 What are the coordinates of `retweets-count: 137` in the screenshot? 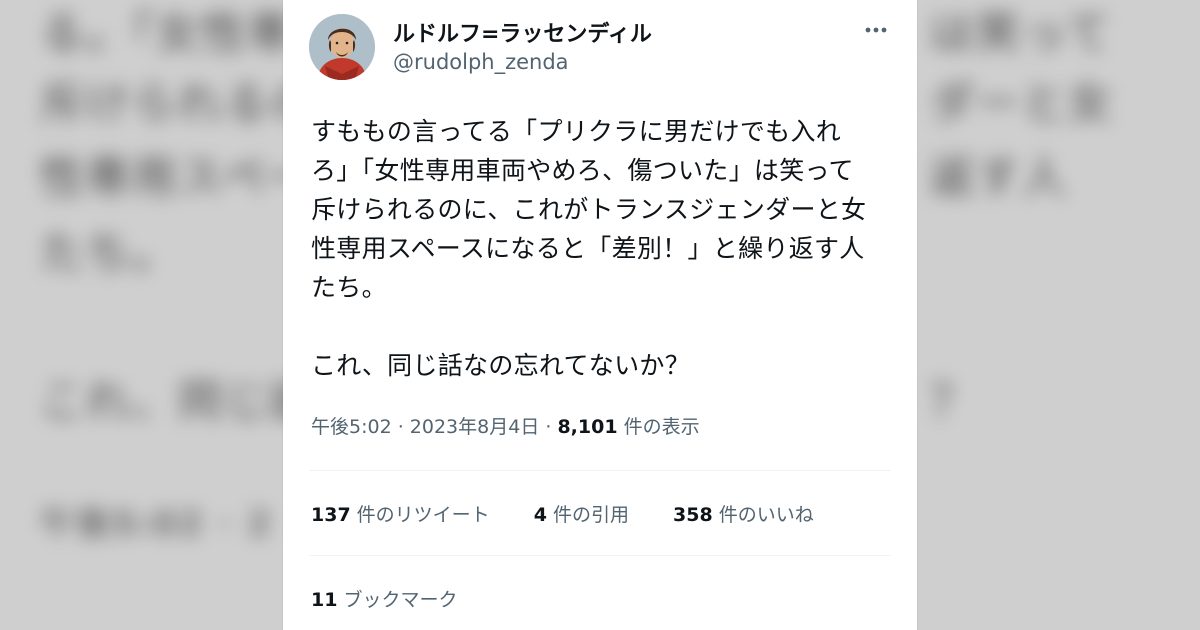 It's located at (331, 515).